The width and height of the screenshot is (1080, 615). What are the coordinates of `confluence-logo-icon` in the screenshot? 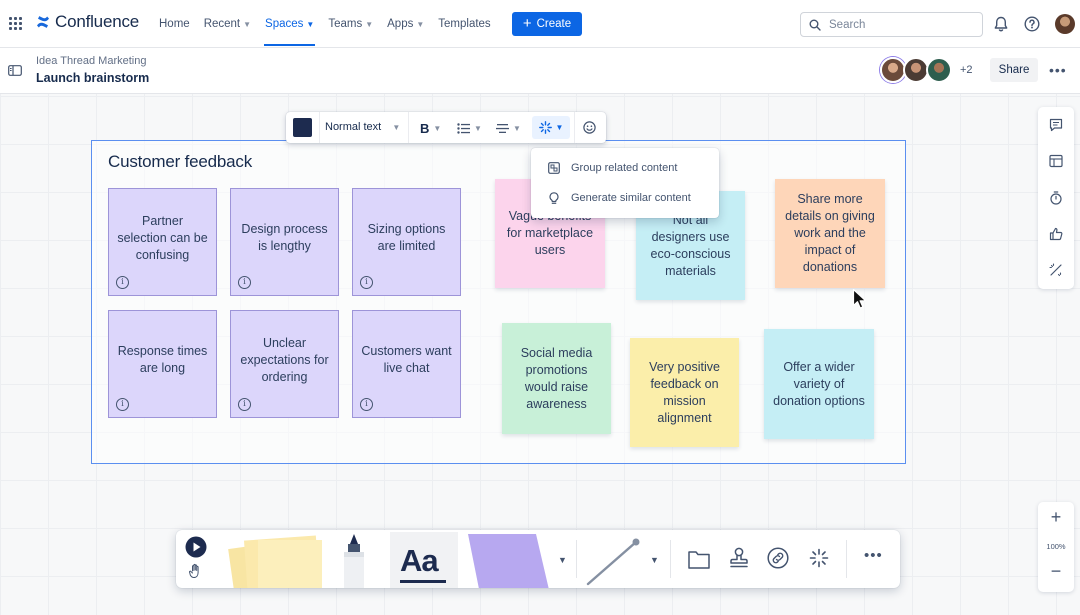 It's located at (43, 22).